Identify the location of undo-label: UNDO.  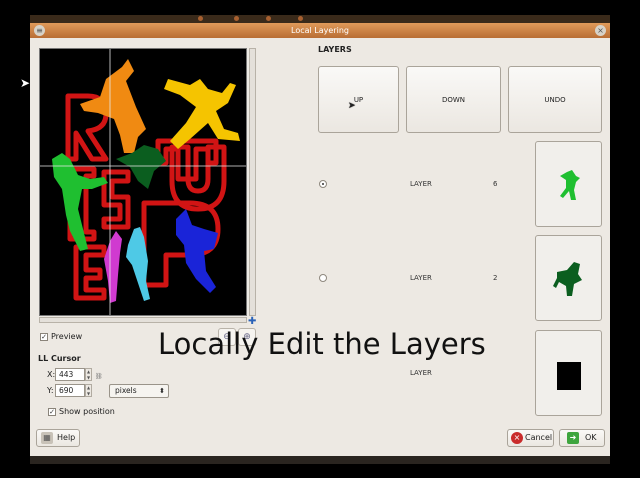
(555, 99).